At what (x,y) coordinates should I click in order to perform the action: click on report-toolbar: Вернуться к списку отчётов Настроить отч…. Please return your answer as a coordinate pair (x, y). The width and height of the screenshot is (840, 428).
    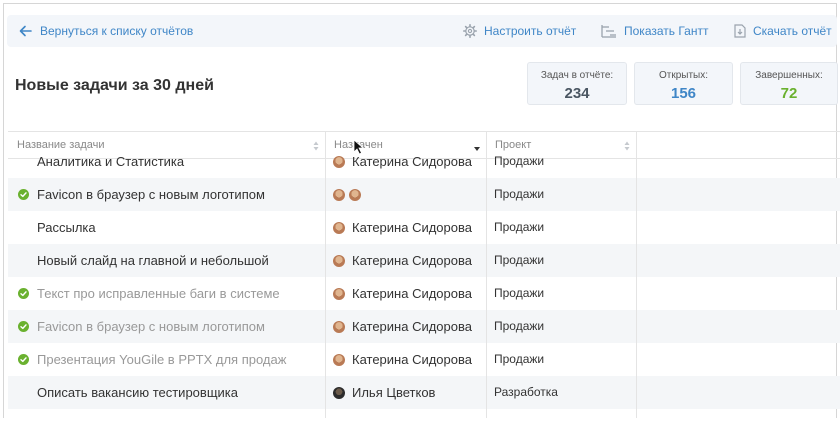
    Looking at the image, I should click on (422, 31).